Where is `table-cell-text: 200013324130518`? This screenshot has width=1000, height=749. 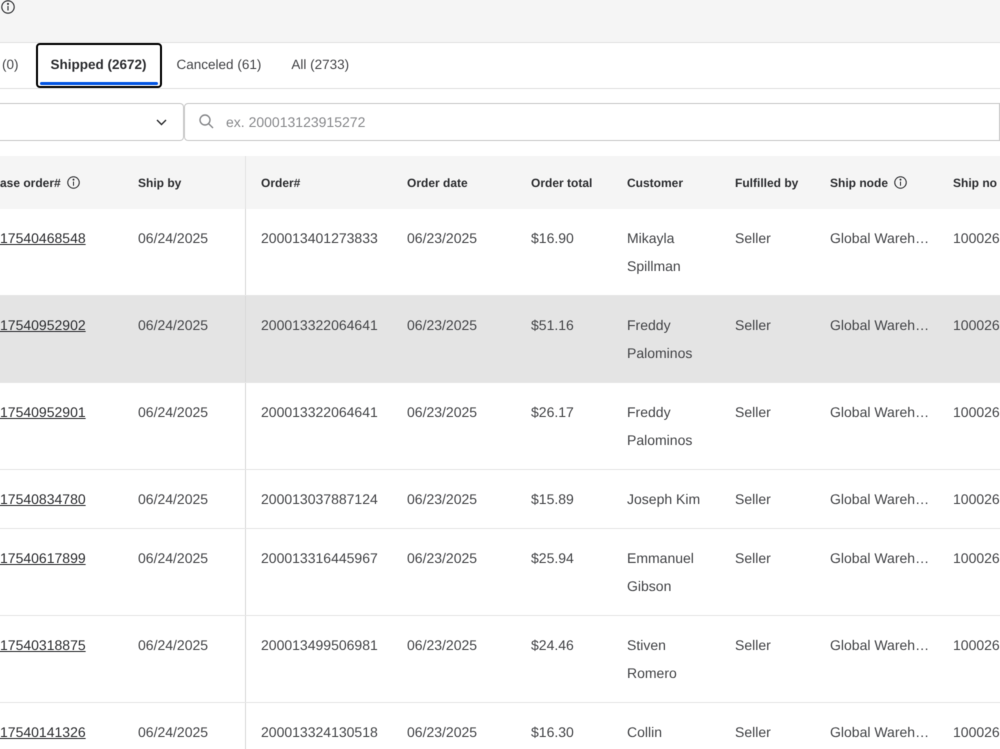
table-cell-text: 200013324130518 is located at coordinates (319, 732).